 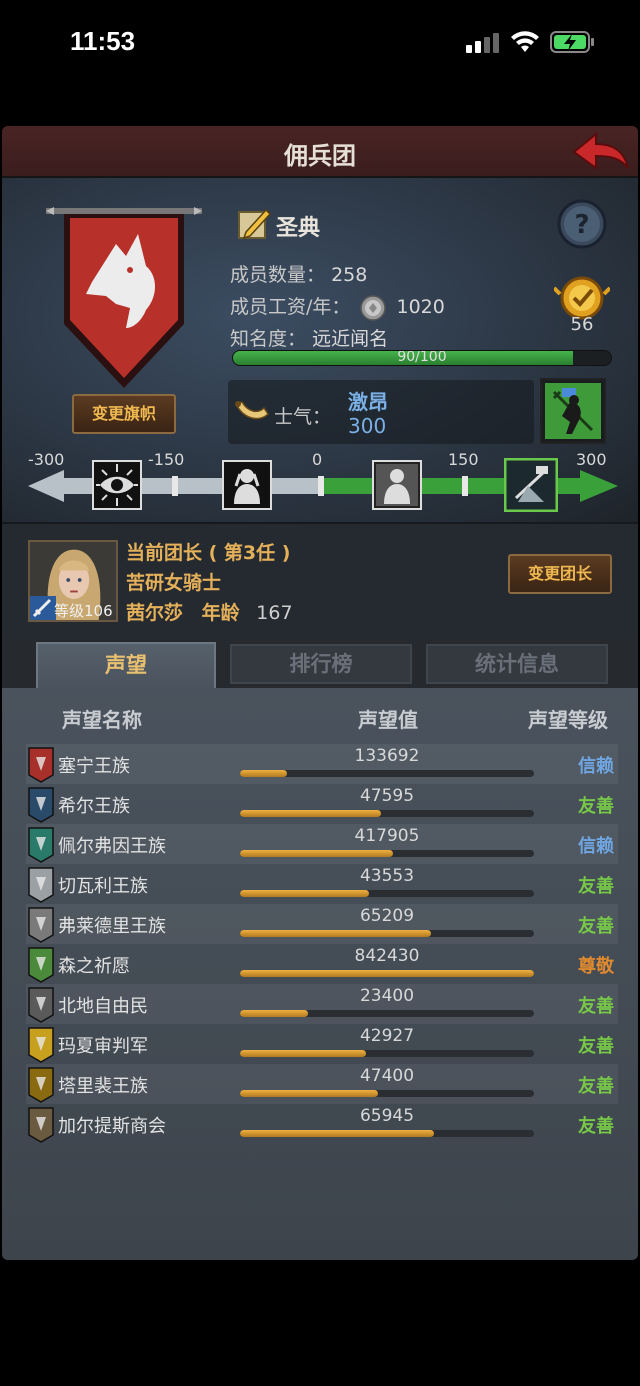 I want to click on title-bar: 佣兵团, so click(x=320, y=152).